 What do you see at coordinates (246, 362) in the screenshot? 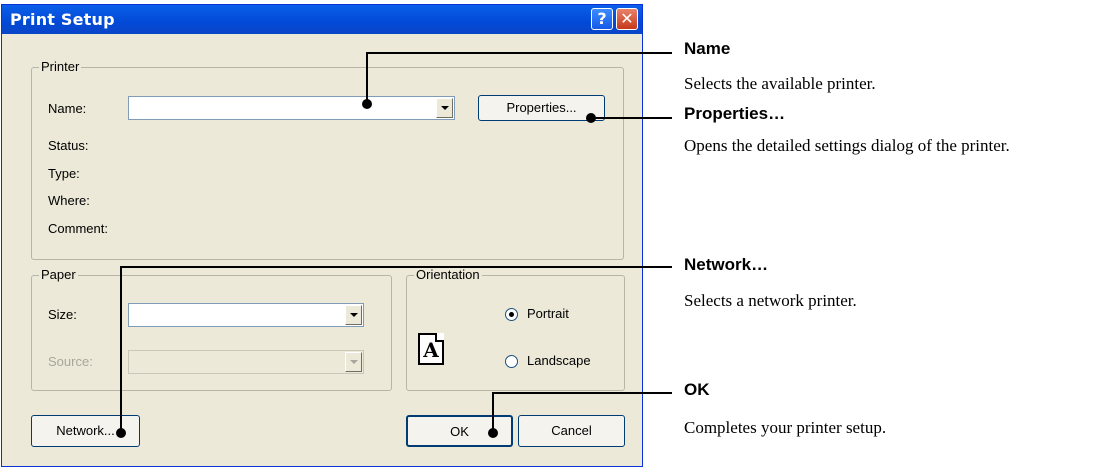
I see `paper-source-select` at bounding box center [246, 362].